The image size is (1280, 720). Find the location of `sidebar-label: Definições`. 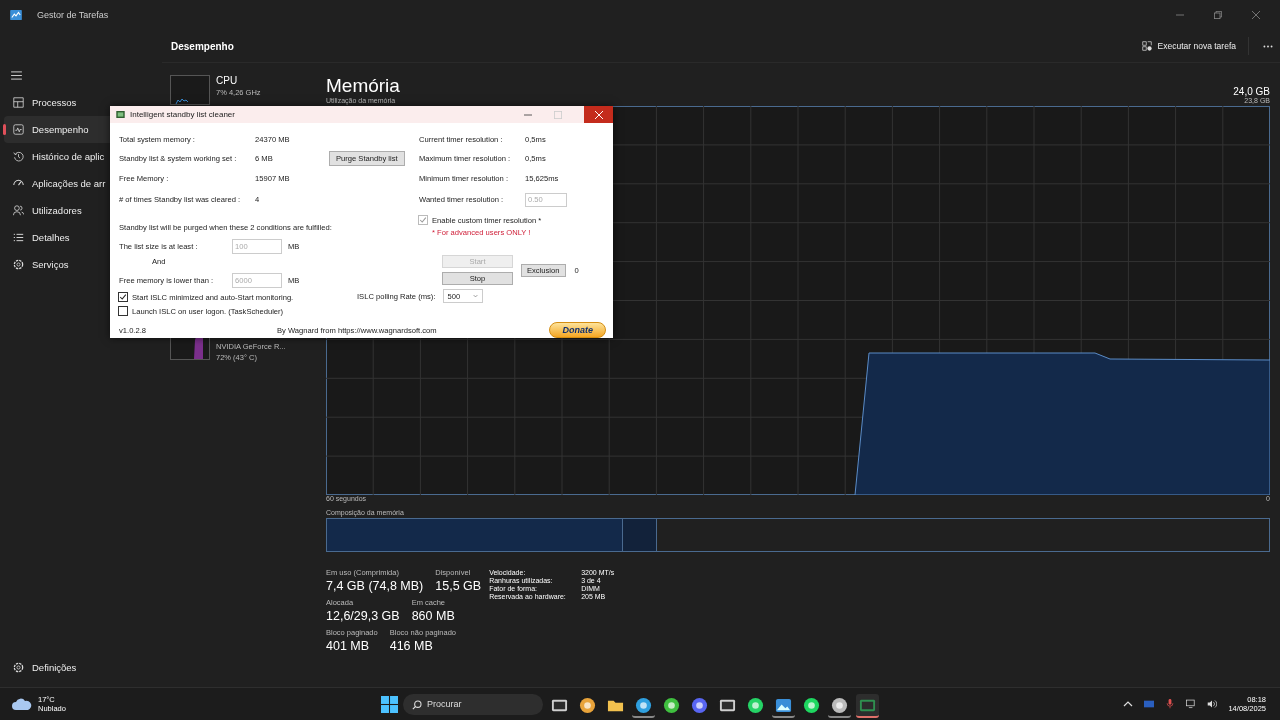

sidebar-label: Definições is located at coordinates (54, 667).